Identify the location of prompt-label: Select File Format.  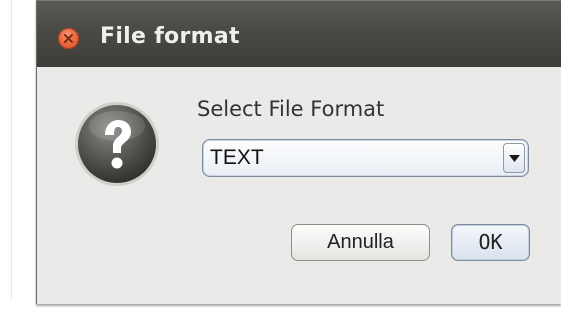
(291, 109).